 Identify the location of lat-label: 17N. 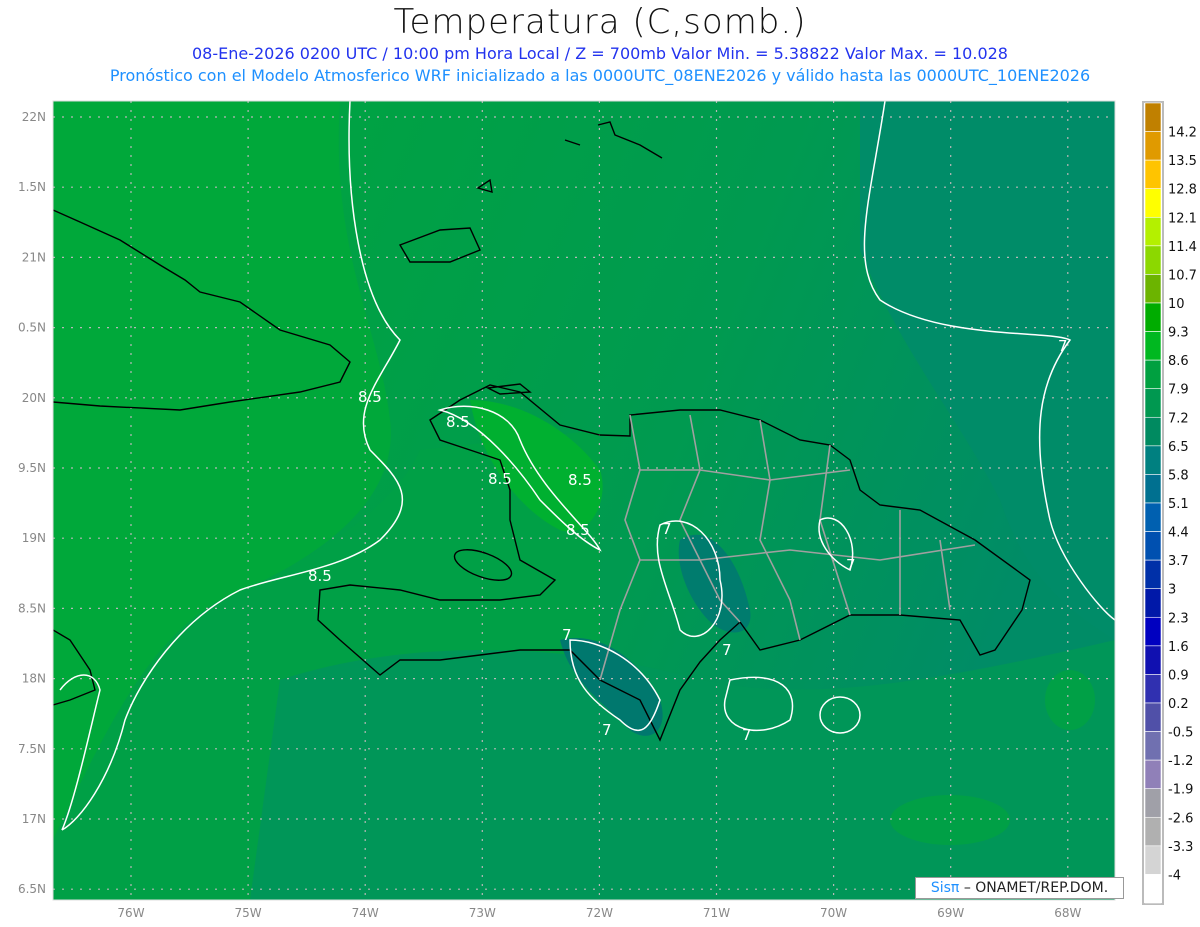
(34, 819).